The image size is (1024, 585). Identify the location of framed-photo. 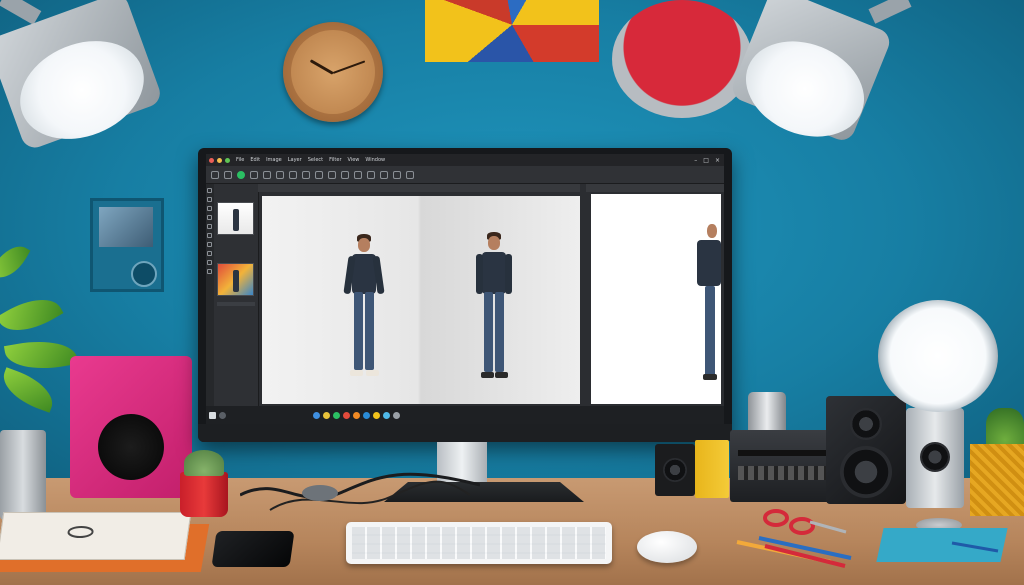
(126, 227).